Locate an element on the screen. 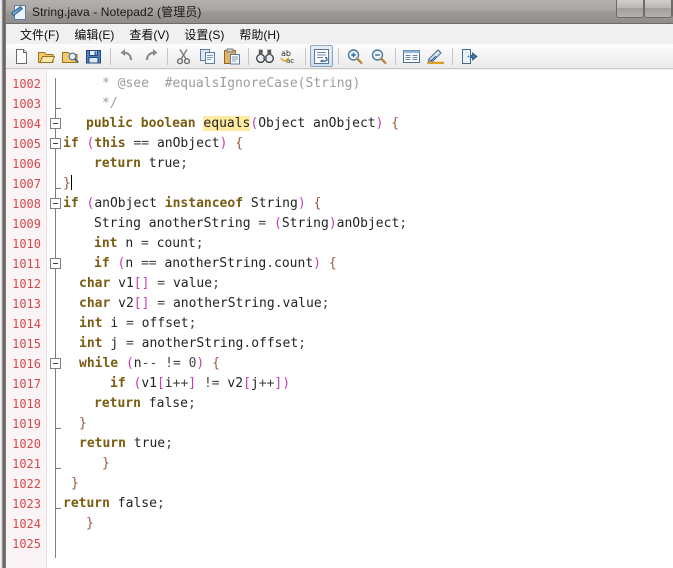  line-number: 1011 is located at coordinates (26, 264).